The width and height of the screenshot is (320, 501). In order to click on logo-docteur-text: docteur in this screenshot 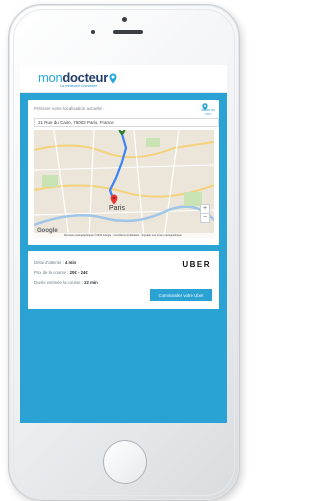, I will do `click(85, 77)`.